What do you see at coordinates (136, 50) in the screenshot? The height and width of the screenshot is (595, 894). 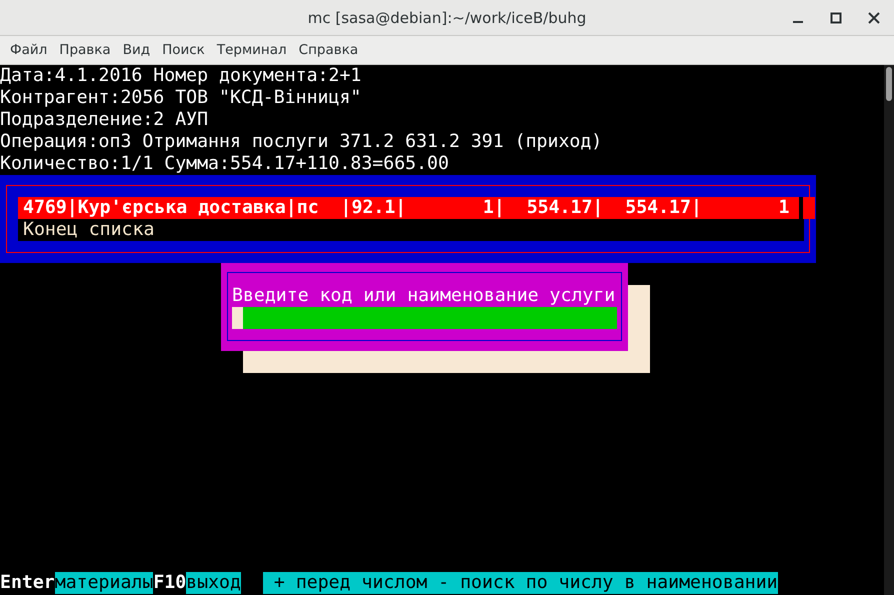 I see `menu-item: Вид` at bounding box center [136, 50].